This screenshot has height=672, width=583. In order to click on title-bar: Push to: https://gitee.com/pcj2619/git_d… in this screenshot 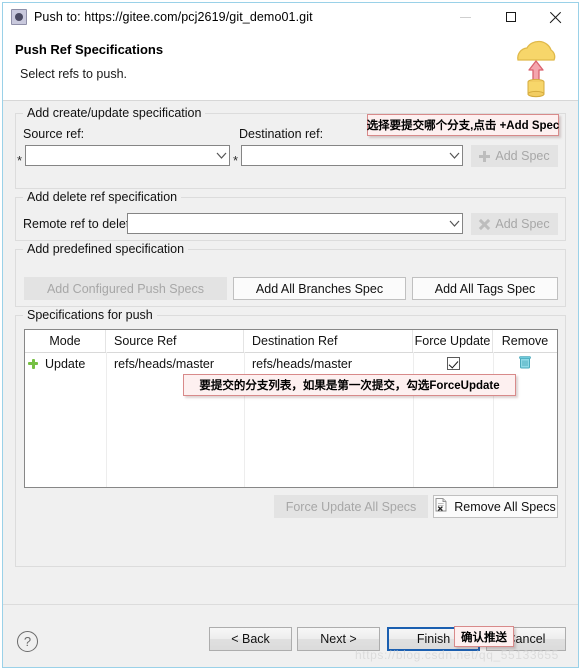, I will do `click(290, 17)`.